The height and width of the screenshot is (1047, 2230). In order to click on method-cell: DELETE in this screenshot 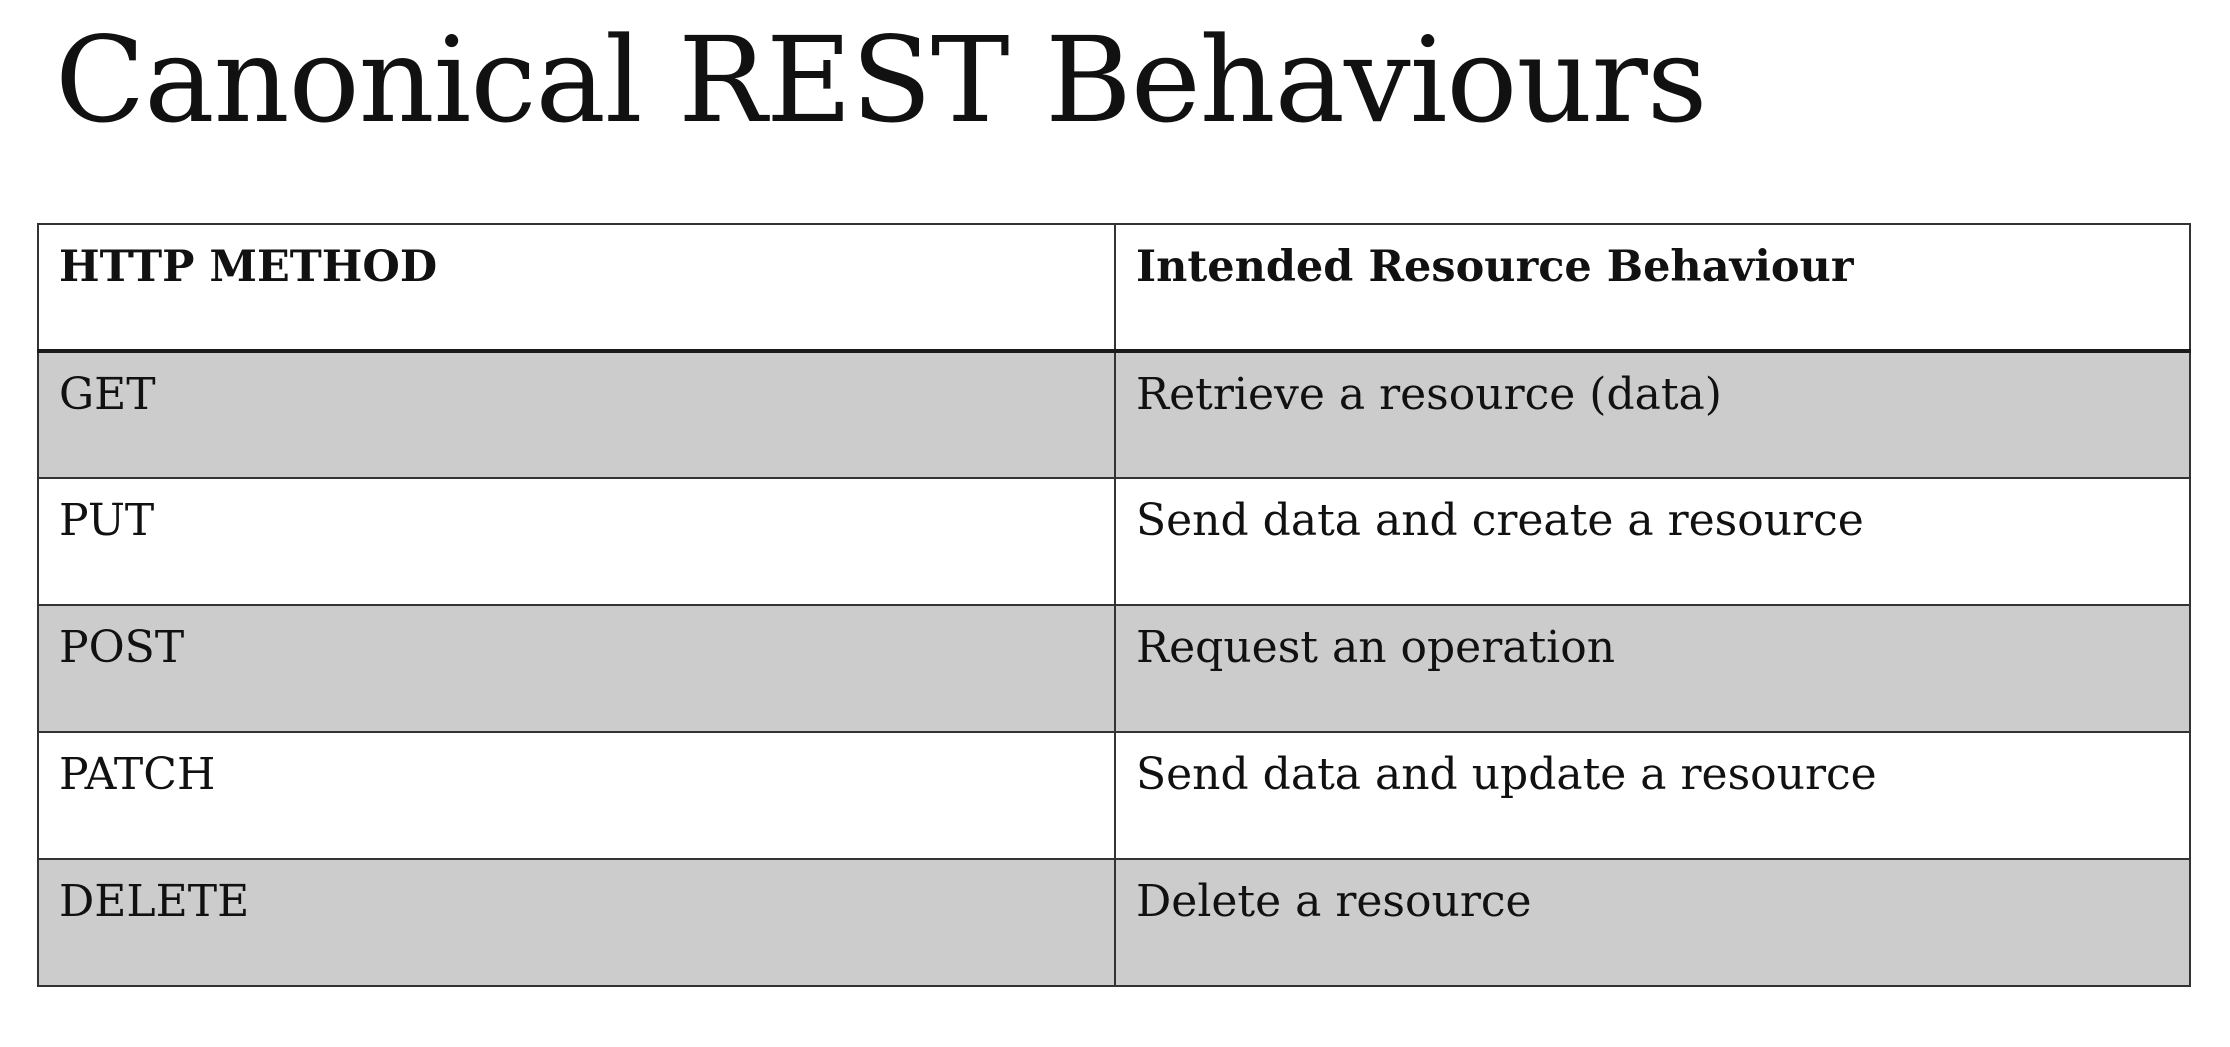, I will do `click(576, 922)`.